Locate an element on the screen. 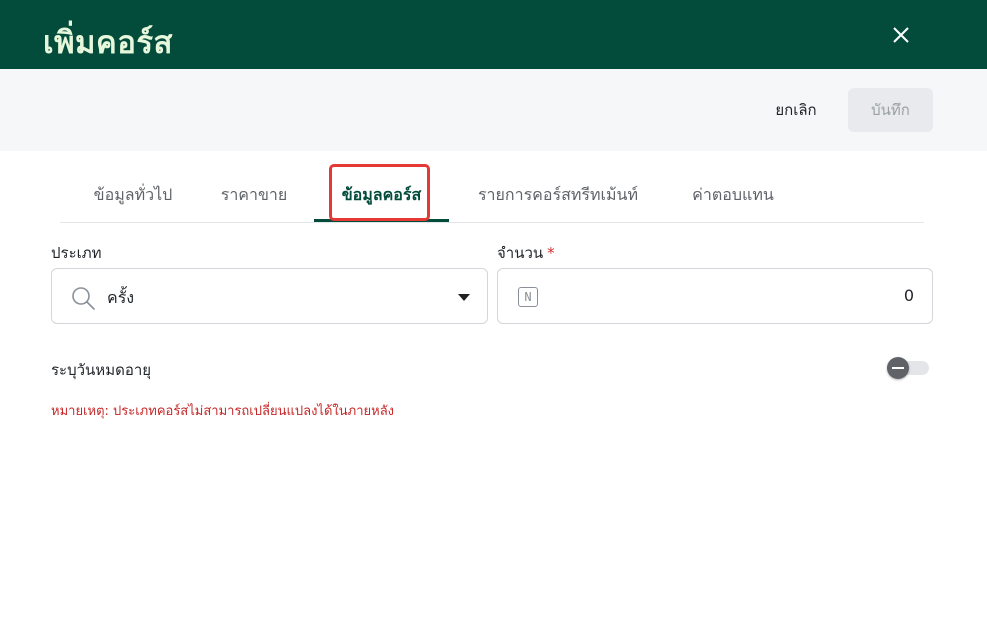  quantity-input: N 0 is located at coordinates (715, 296).